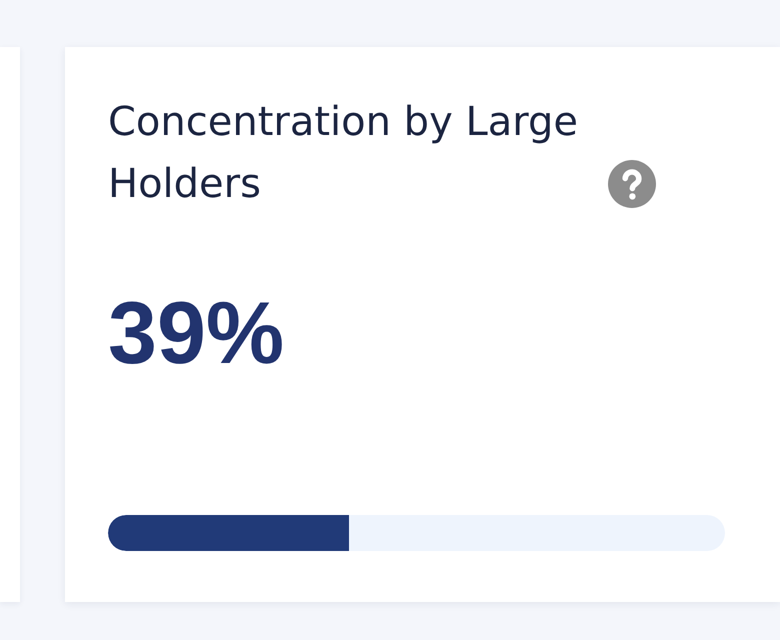 The height and width of the screenshot is (640, 780). What do you see at coordinates (632, 184) in the screenshot?
I see `help-icon` at bounding box center [632, 184].